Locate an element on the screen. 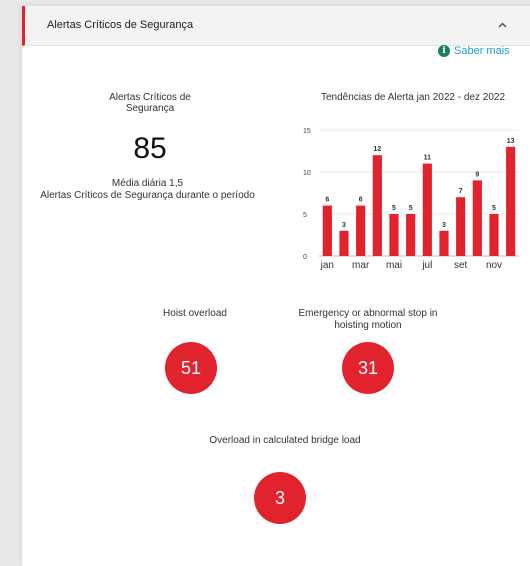 The width and height of the screenshot is (530, 566). data-label-jan: 6 is located at coordinates (327, 200).